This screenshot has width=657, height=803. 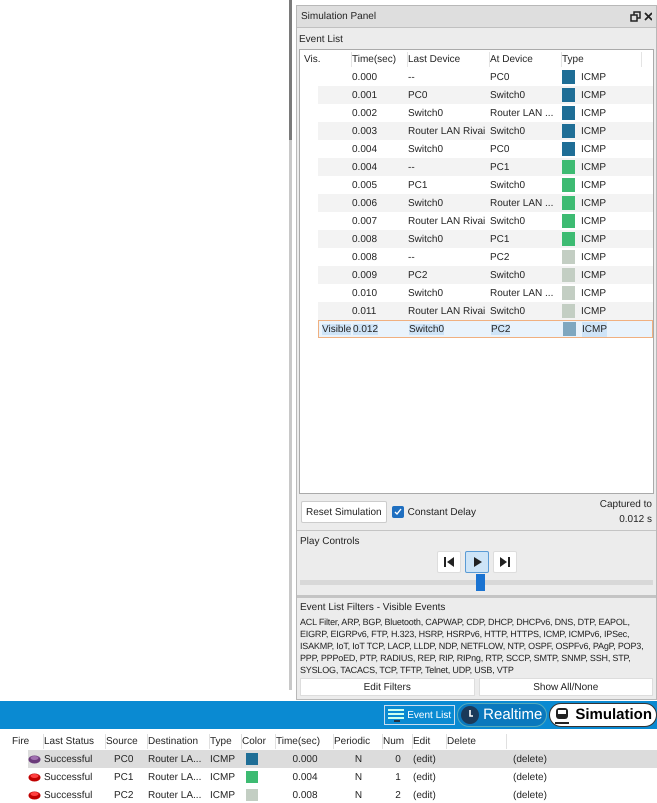 I want to click on mode-tab: Simulation, so click(x=603, y=715).